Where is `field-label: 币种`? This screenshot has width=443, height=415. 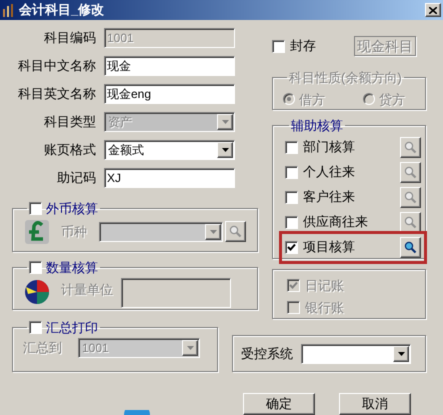
field-label: 币种 is located at coordinates (74, 231).